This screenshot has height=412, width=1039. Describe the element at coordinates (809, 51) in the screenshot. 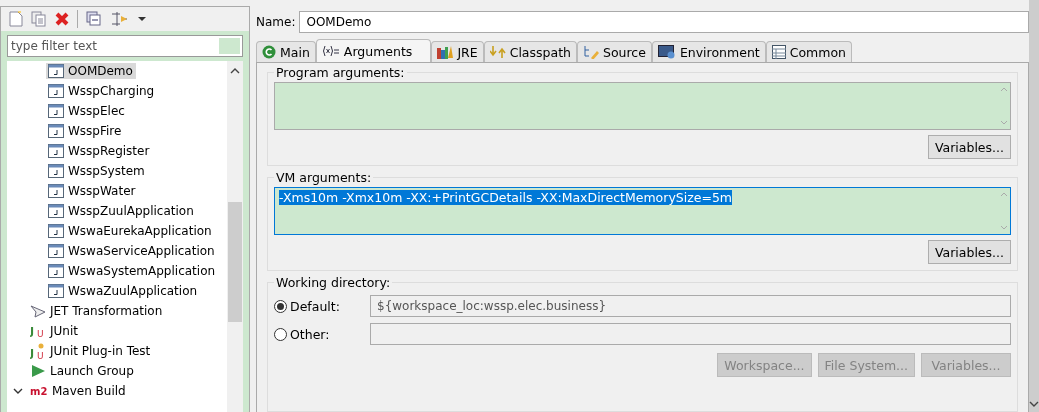

I see `tab: Common` at that location.